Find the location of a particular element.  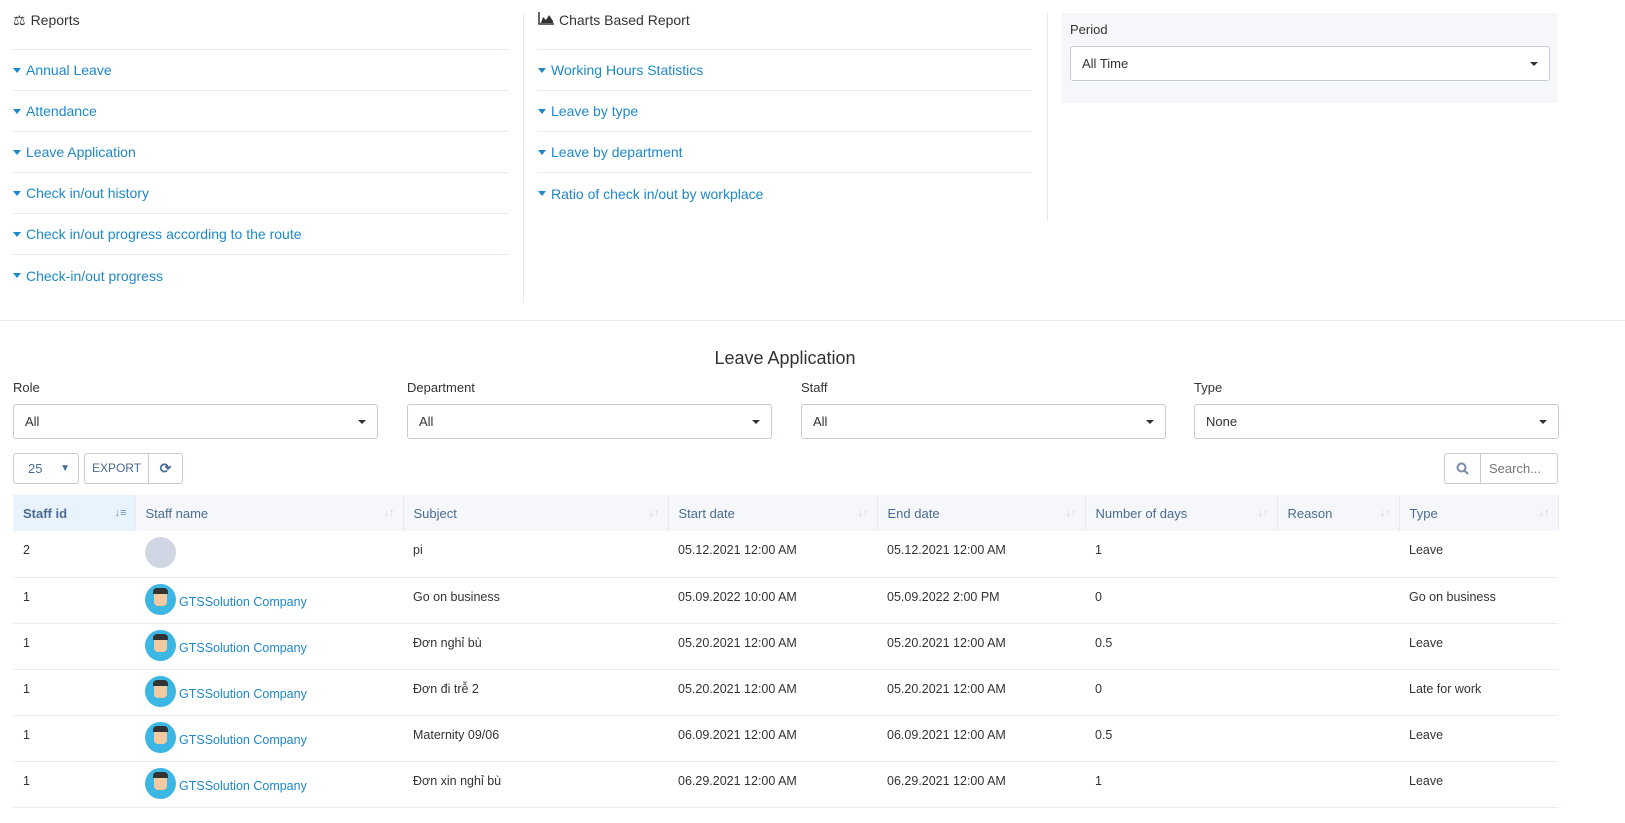

cell-type: Leave is located at coordinates (1478, 784).